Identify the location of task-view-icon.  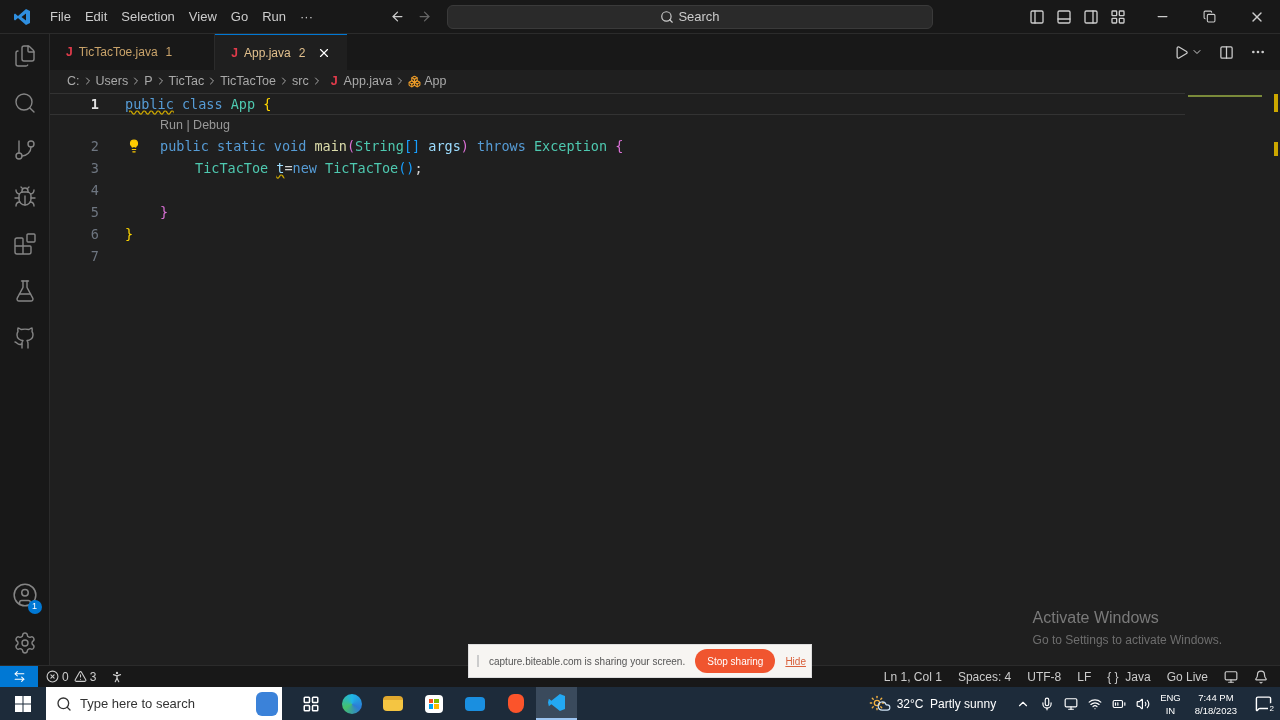
(310, 703).